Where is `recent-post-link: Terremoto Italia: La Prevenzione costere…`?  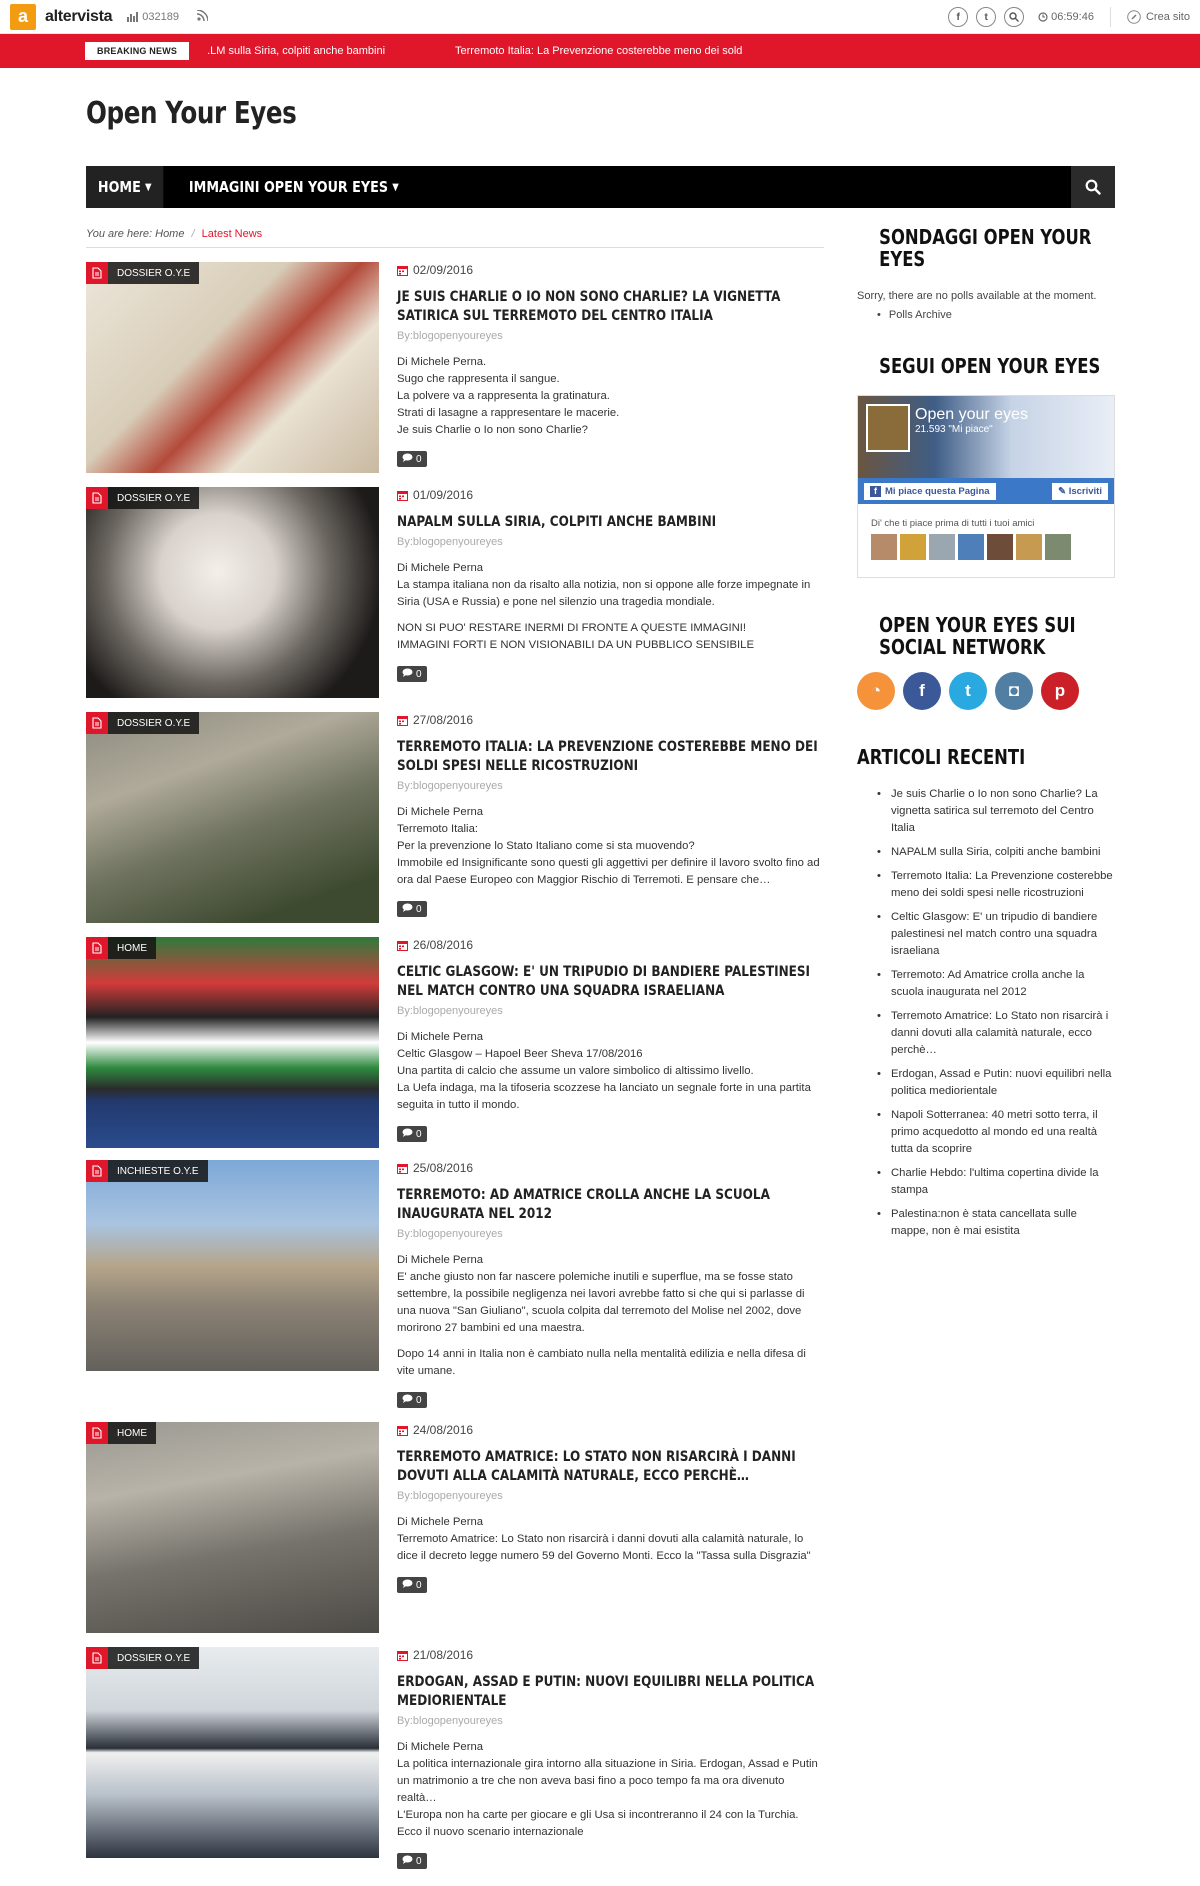
recent-post-link: Terremoto Italia: La Prevenzione costere… is located at coordinates (996, 885).